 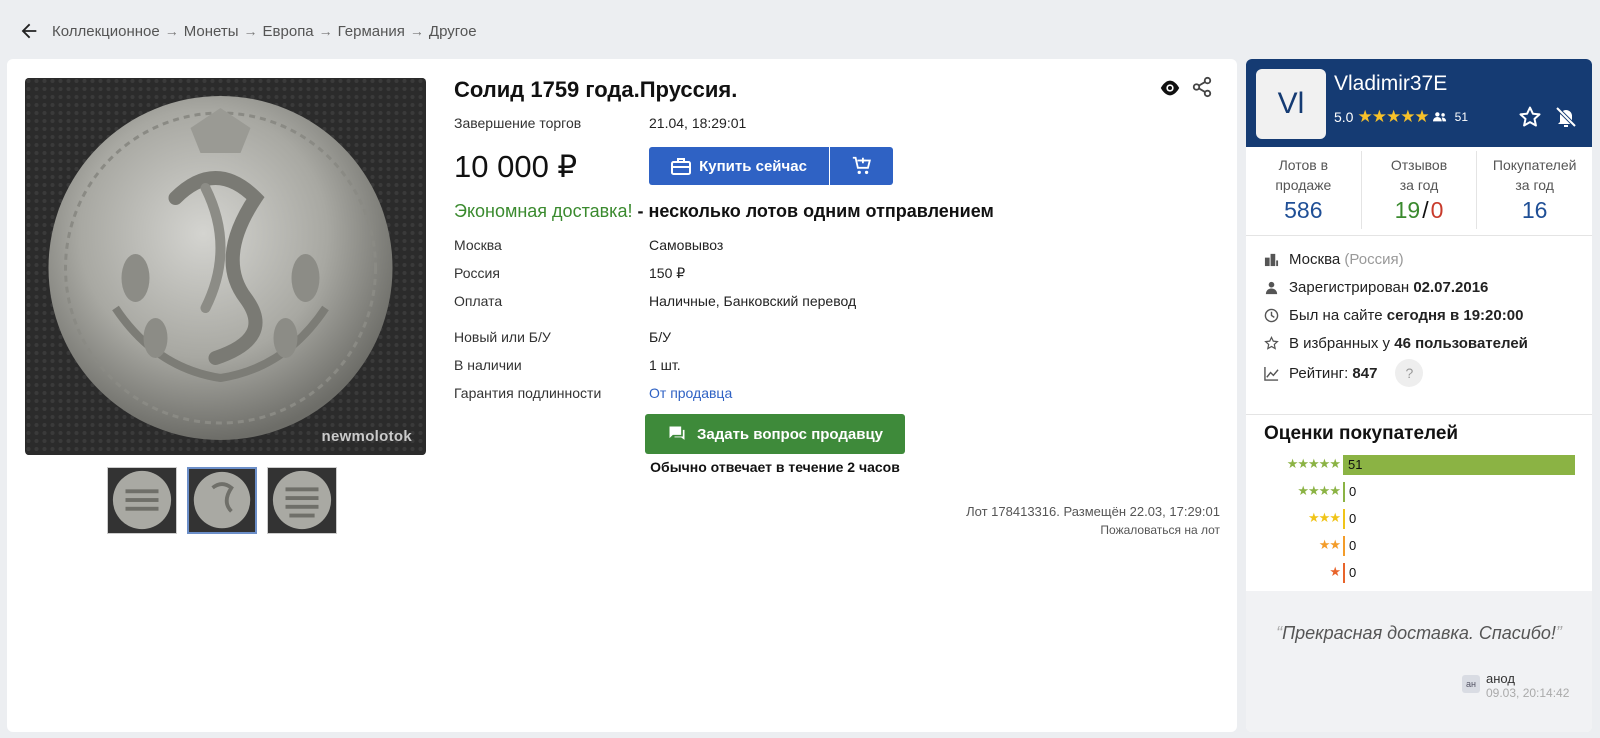 I want to click on seller-registered: Зарегистрирован 02.07.2016, so click(x=1376, y=287).